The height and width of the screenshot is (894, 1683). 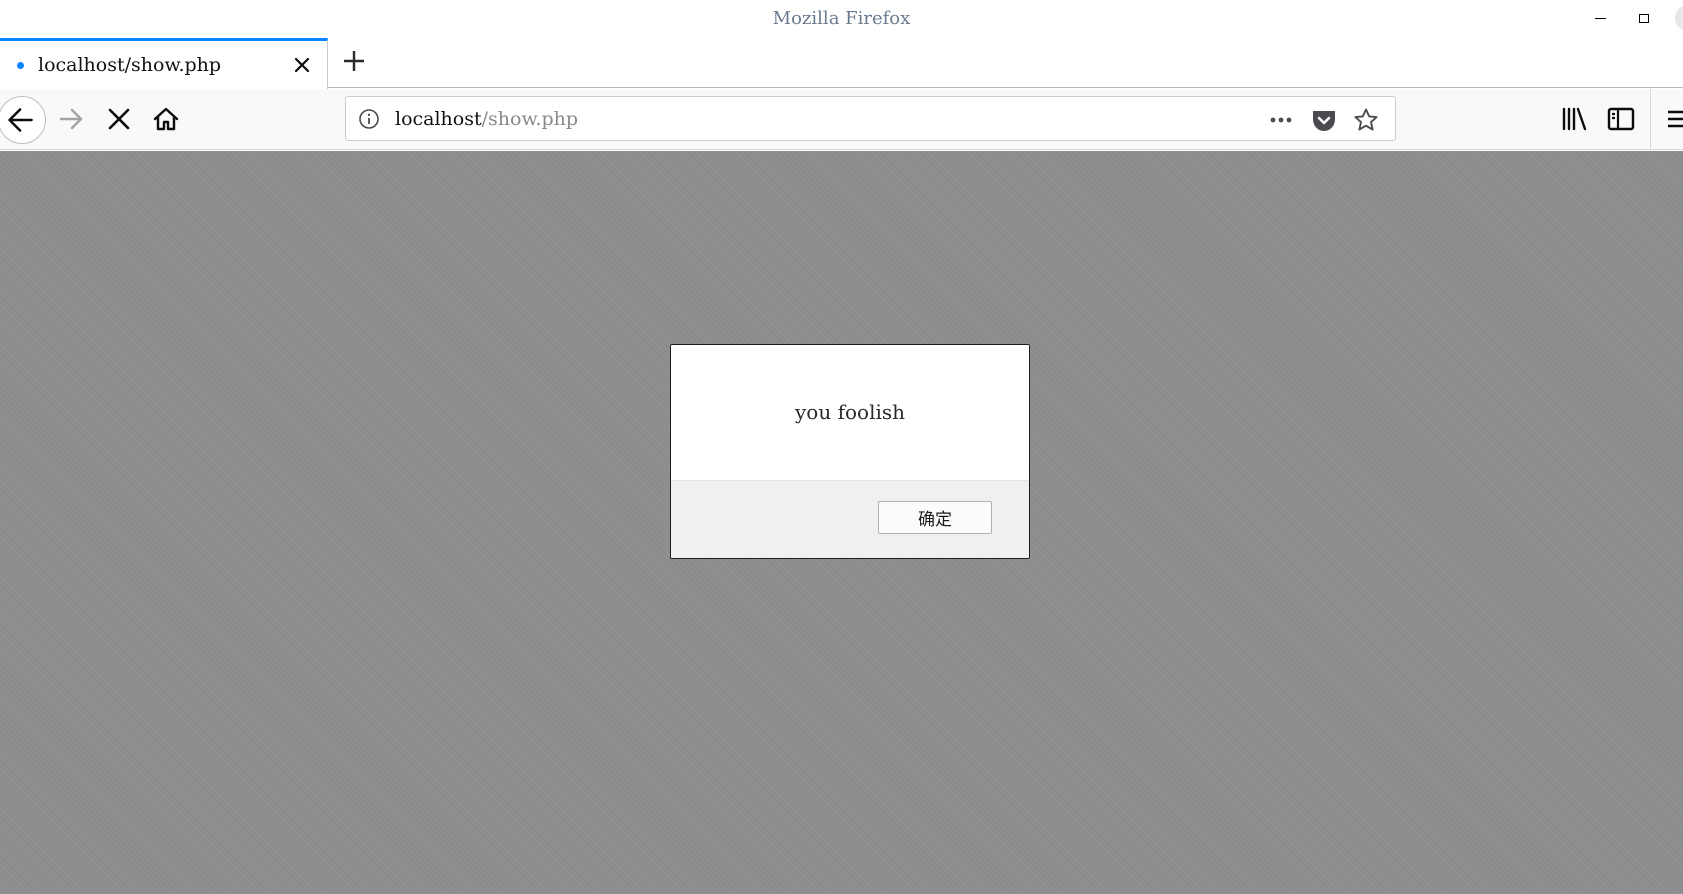 What do you see at coordinates (935, 517) in the screenshot?
I see `ok-button: 确定` at bounding box center [935, 517].